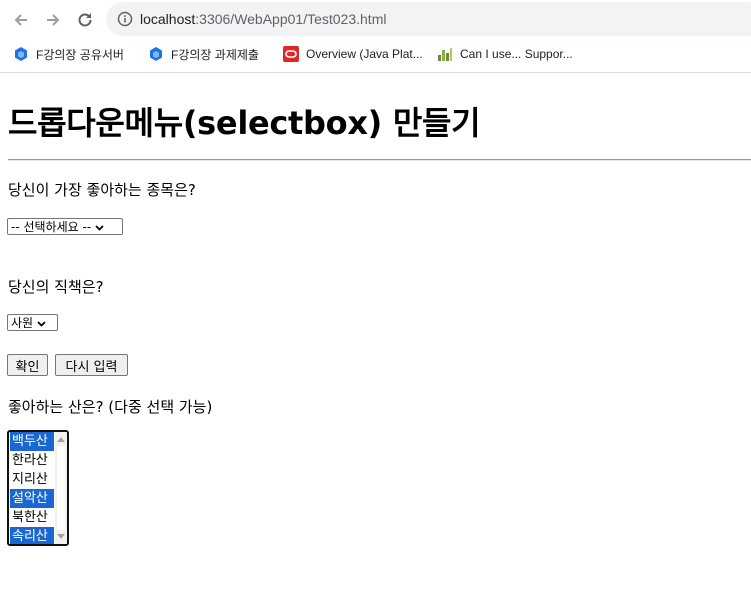  What do you see at coordinates (428, 19) in the screenshot?
I see `address-bar: localhost:3306/WebApp01/Test023.html` at bounding box center [428, 19].